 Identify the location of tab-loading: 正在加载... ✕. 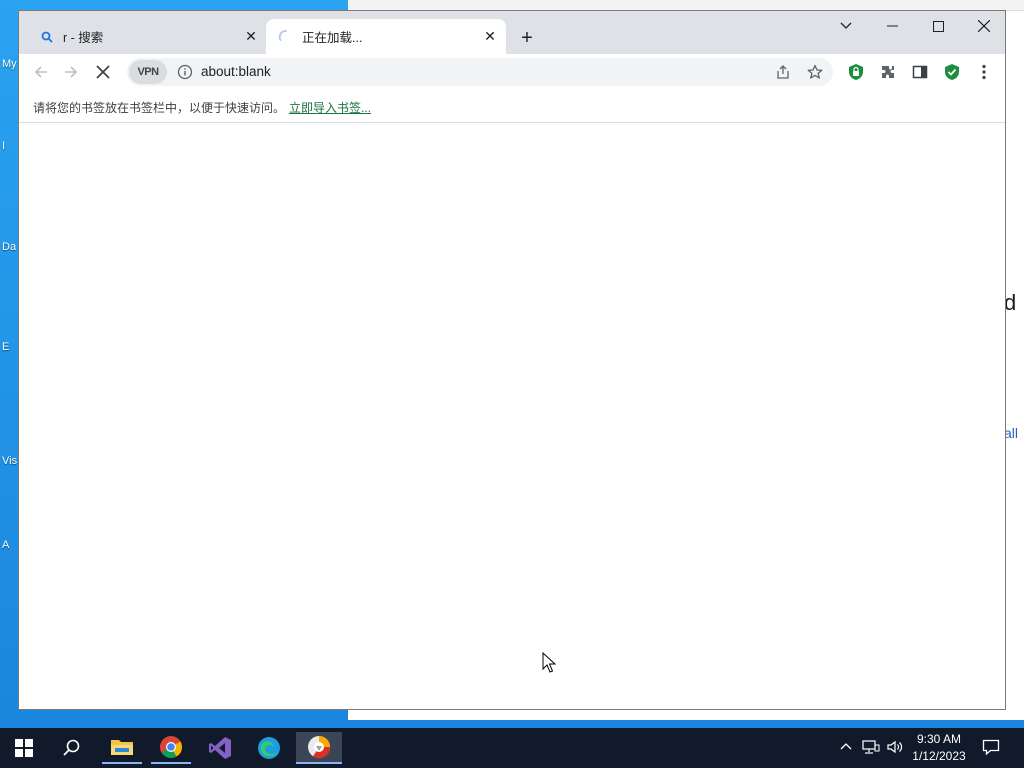
(386, 36).